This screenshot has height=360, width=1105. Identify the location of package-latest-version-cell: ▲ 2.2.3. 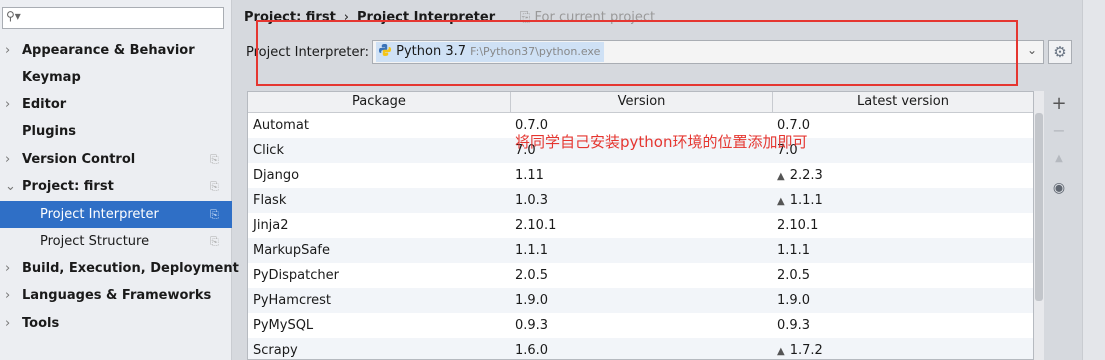
(800, 175).